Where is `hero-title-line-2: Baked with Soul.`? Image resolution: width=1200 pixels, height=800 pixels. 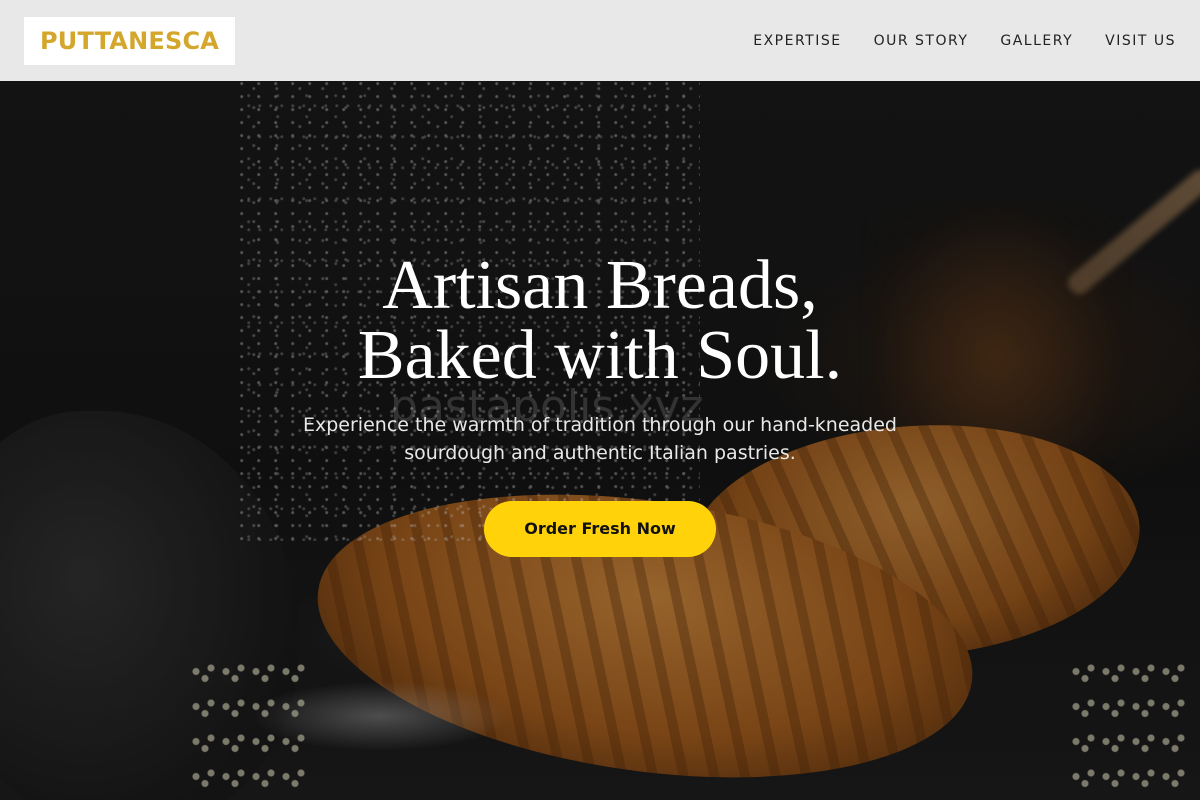 hero-title-line-2: Baked with Soul. is located at coordinates (600, 355).